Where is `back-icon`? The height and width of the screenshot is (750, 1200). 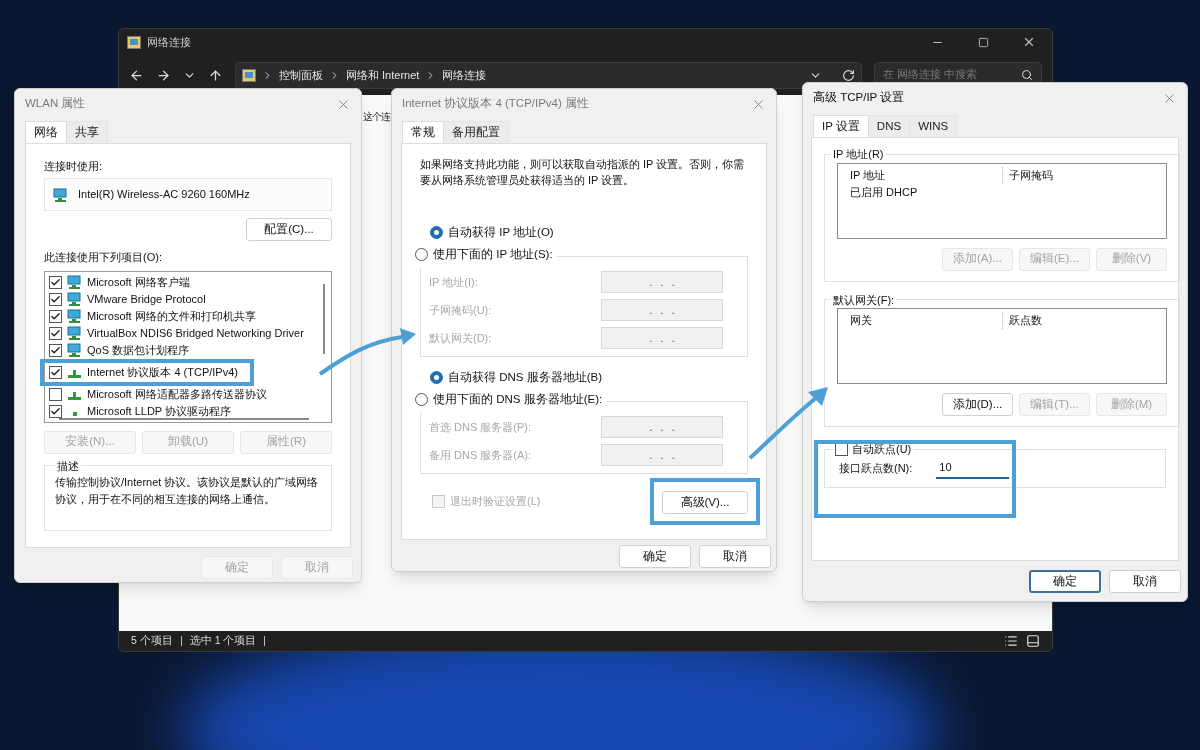
back-icon is located at coordinates (136, 75).